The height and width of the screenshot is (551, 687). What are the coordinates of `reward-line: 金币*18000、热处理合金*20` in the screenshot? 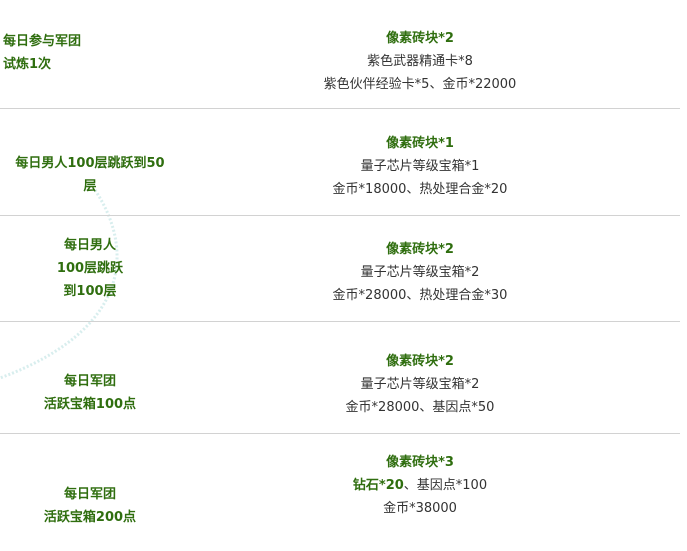 It's located at (420, 189).